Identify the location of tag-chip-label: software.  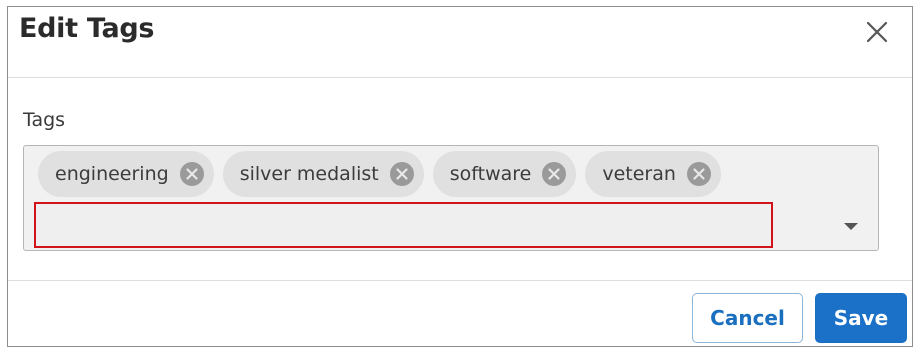
(490, 174).